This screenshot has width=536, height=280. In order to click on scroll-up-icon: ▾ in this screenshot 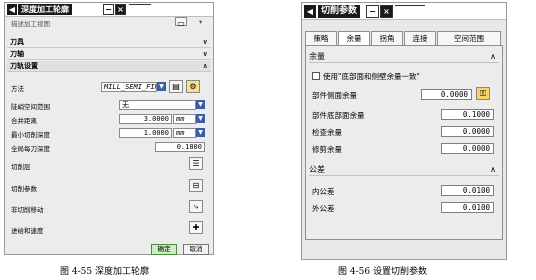, I will do `click(200, 22)`.